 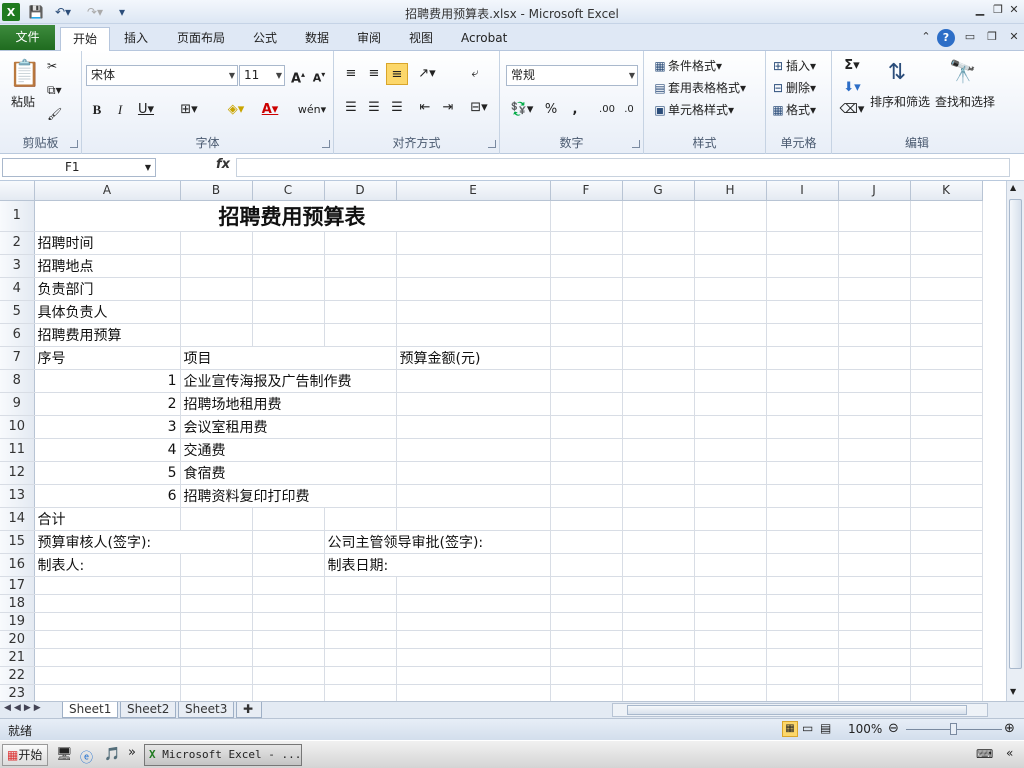 I want to click on find-select-button: 查找和选择, so click(x=965, y=101).